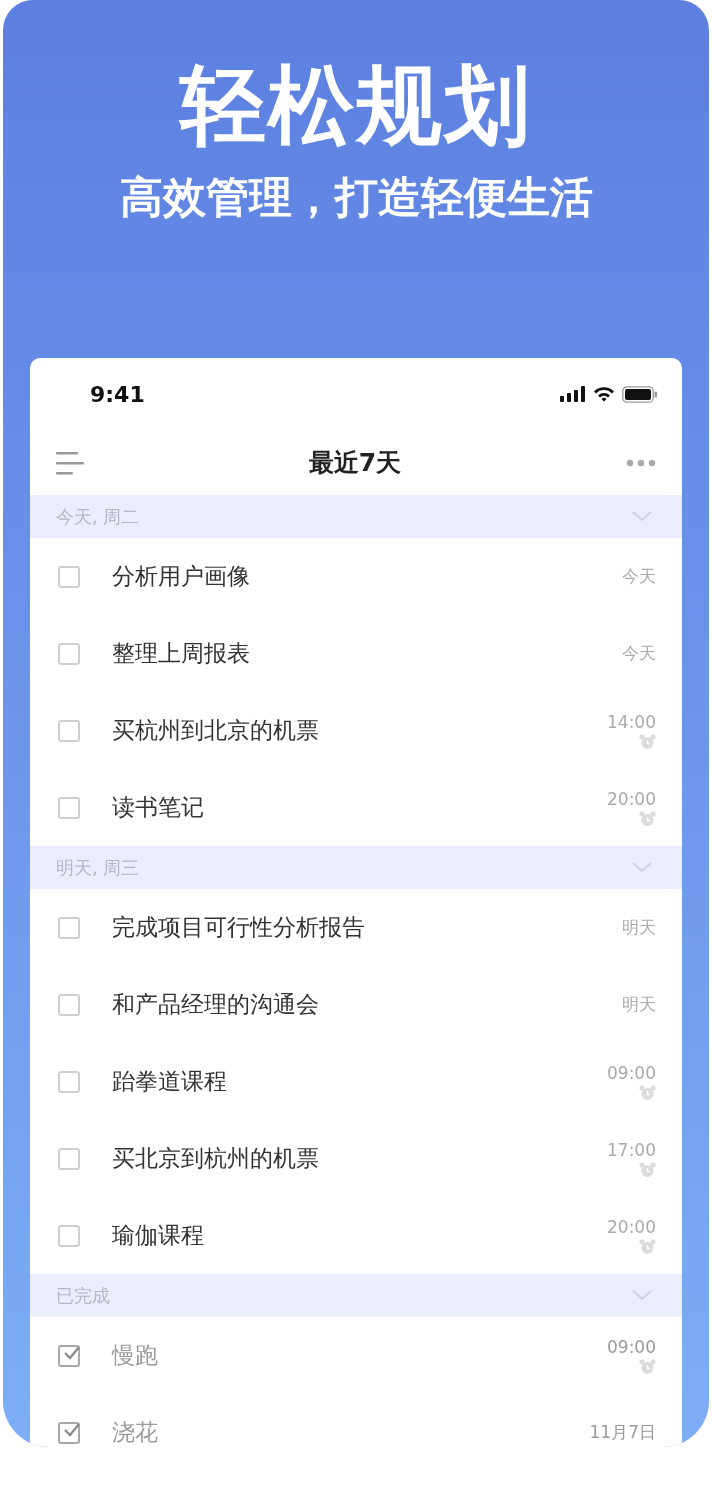 Image resolution: width=712 pixels, height=1507 pixels. What do you see at coordinates (631, 1149) in the screenshot?
I see `due-label: 17:00` at bounding box center [631, 1149].